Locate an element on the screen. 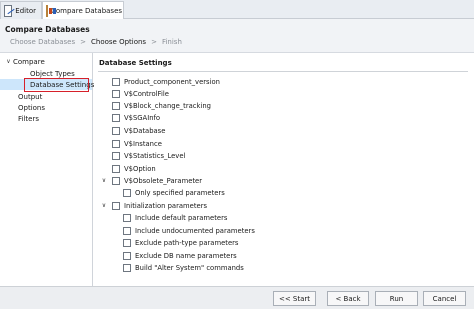  tree-item-filters-label: Filters is located at coordinates (28, 118).